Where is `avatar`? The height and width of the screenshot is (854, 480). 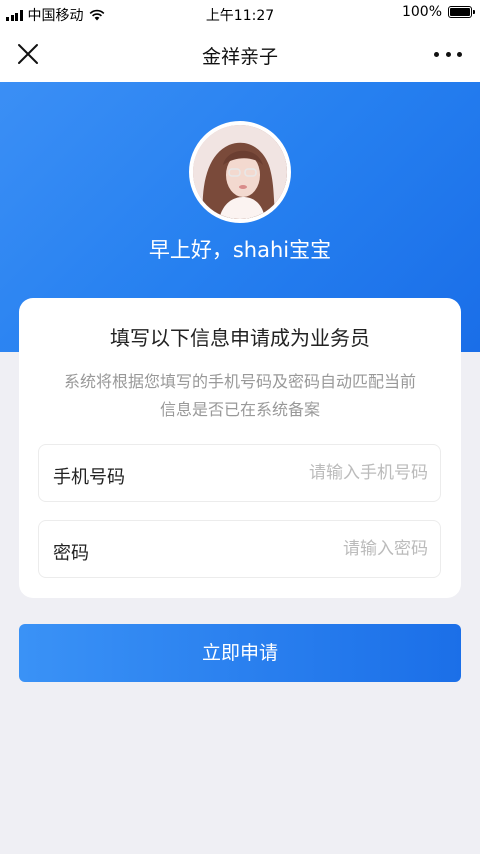 avatar is located at coordinates (240, 172).